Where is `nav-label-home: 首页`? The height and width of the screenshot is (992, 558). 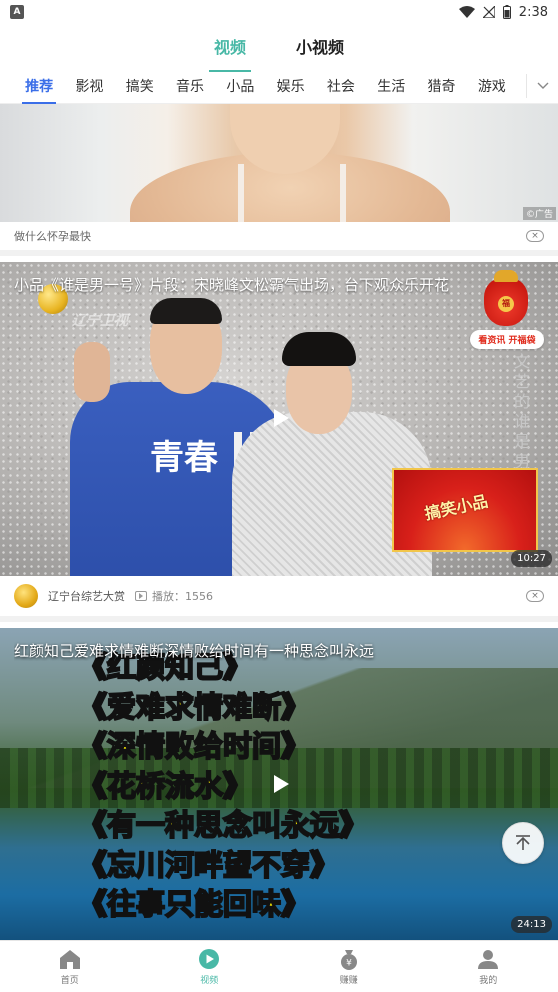
nav-label-home: 首页 is located at coordinates (69, 980).